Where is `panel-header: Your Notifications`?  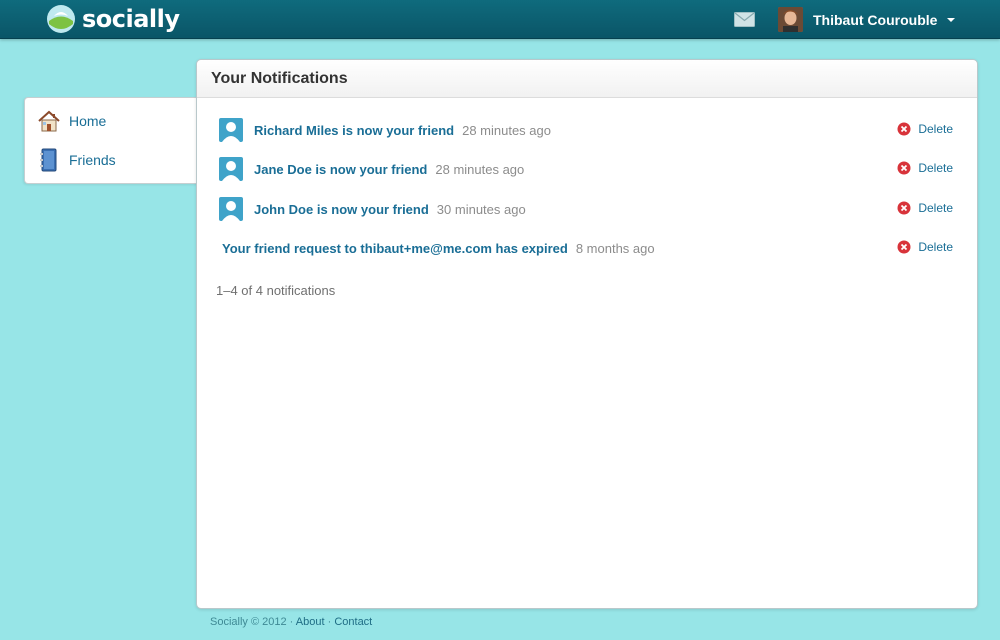
panel-header: Your Notifications is located at coordinates (587, 79).